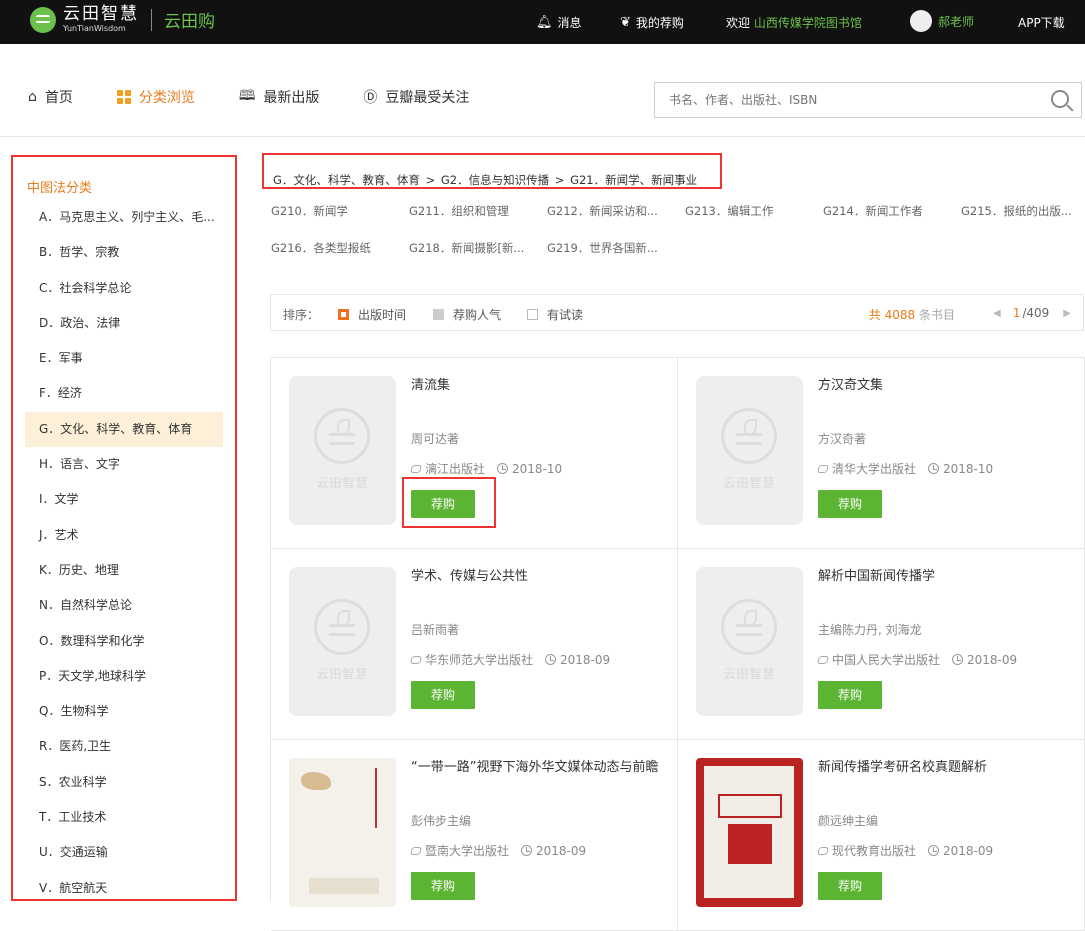 Image resolution: width=1085 pixels, height=931 pixels. Describe the element at coordinates (124, 817) in the screenshot. I see `sidebar-item: T．工业技术` at that location.